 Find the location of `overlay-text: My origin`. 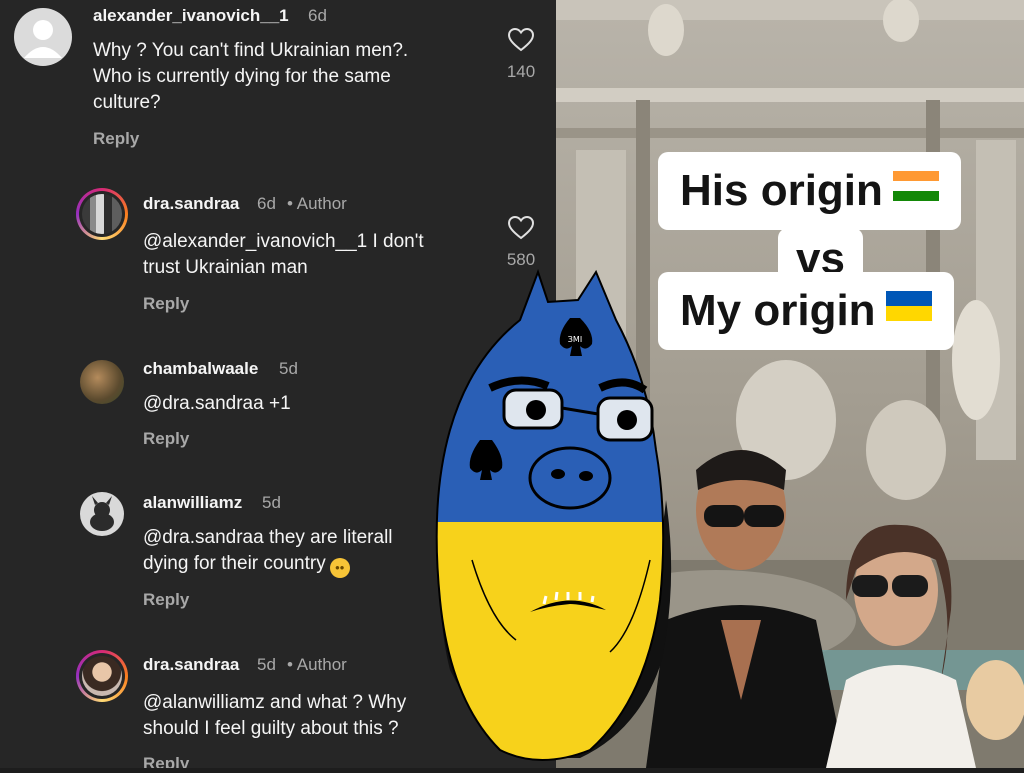

overlay-text: My origin is located at coordinates (778, 310).